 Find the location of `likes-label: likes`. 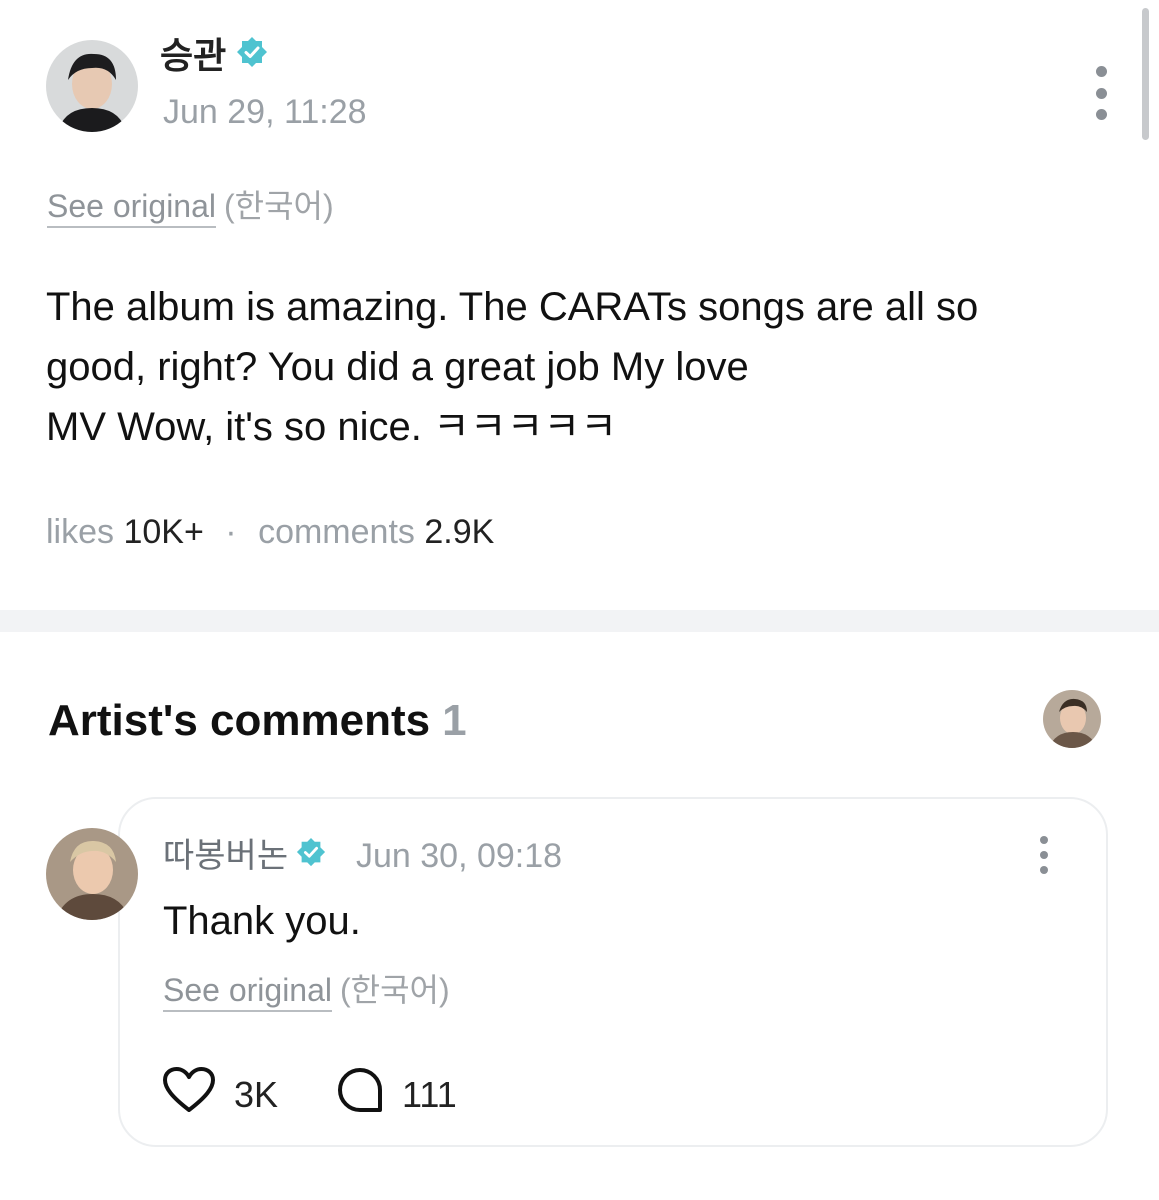

likes-label: likes is located at coordinates (80, 532).